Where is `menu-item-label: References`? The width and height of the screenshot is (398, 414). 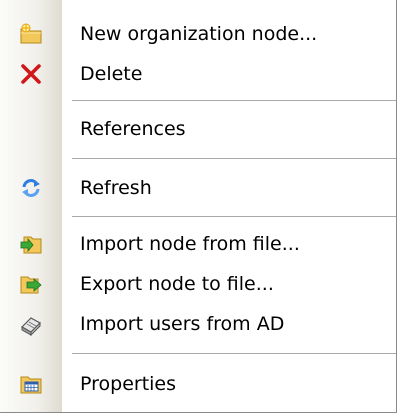 menu-item-label: References is located at coordinates (133, 129).